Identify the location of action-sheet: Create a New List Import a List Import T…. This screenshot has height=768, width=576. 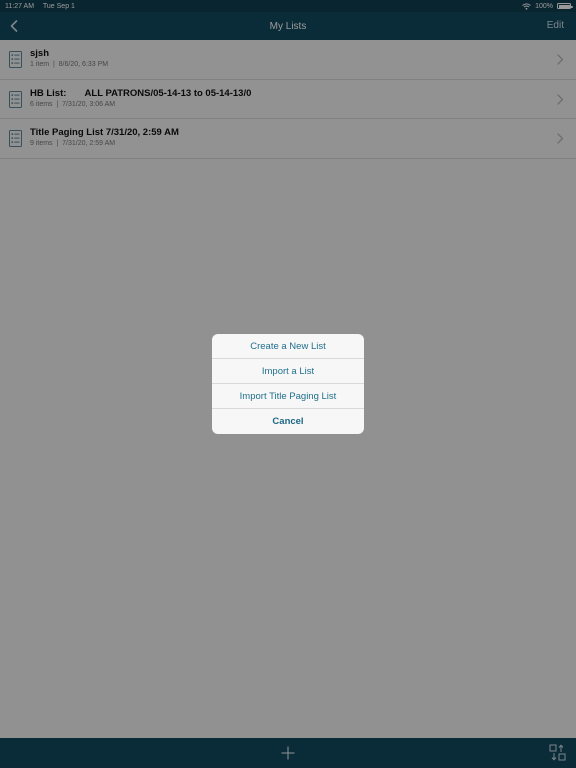
(288, 384).